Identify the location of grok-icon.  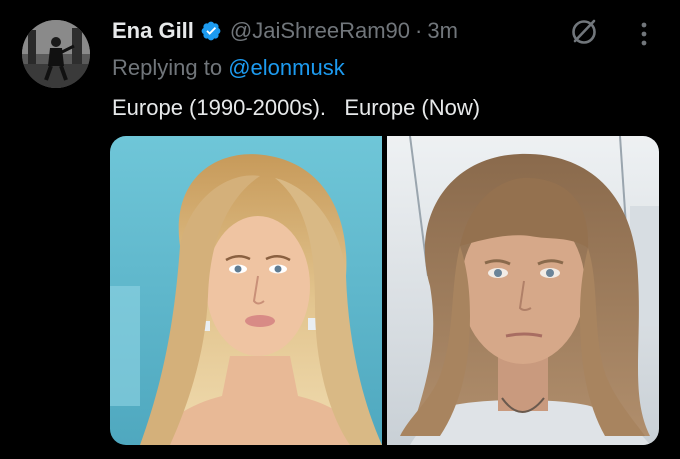
(584, 32).